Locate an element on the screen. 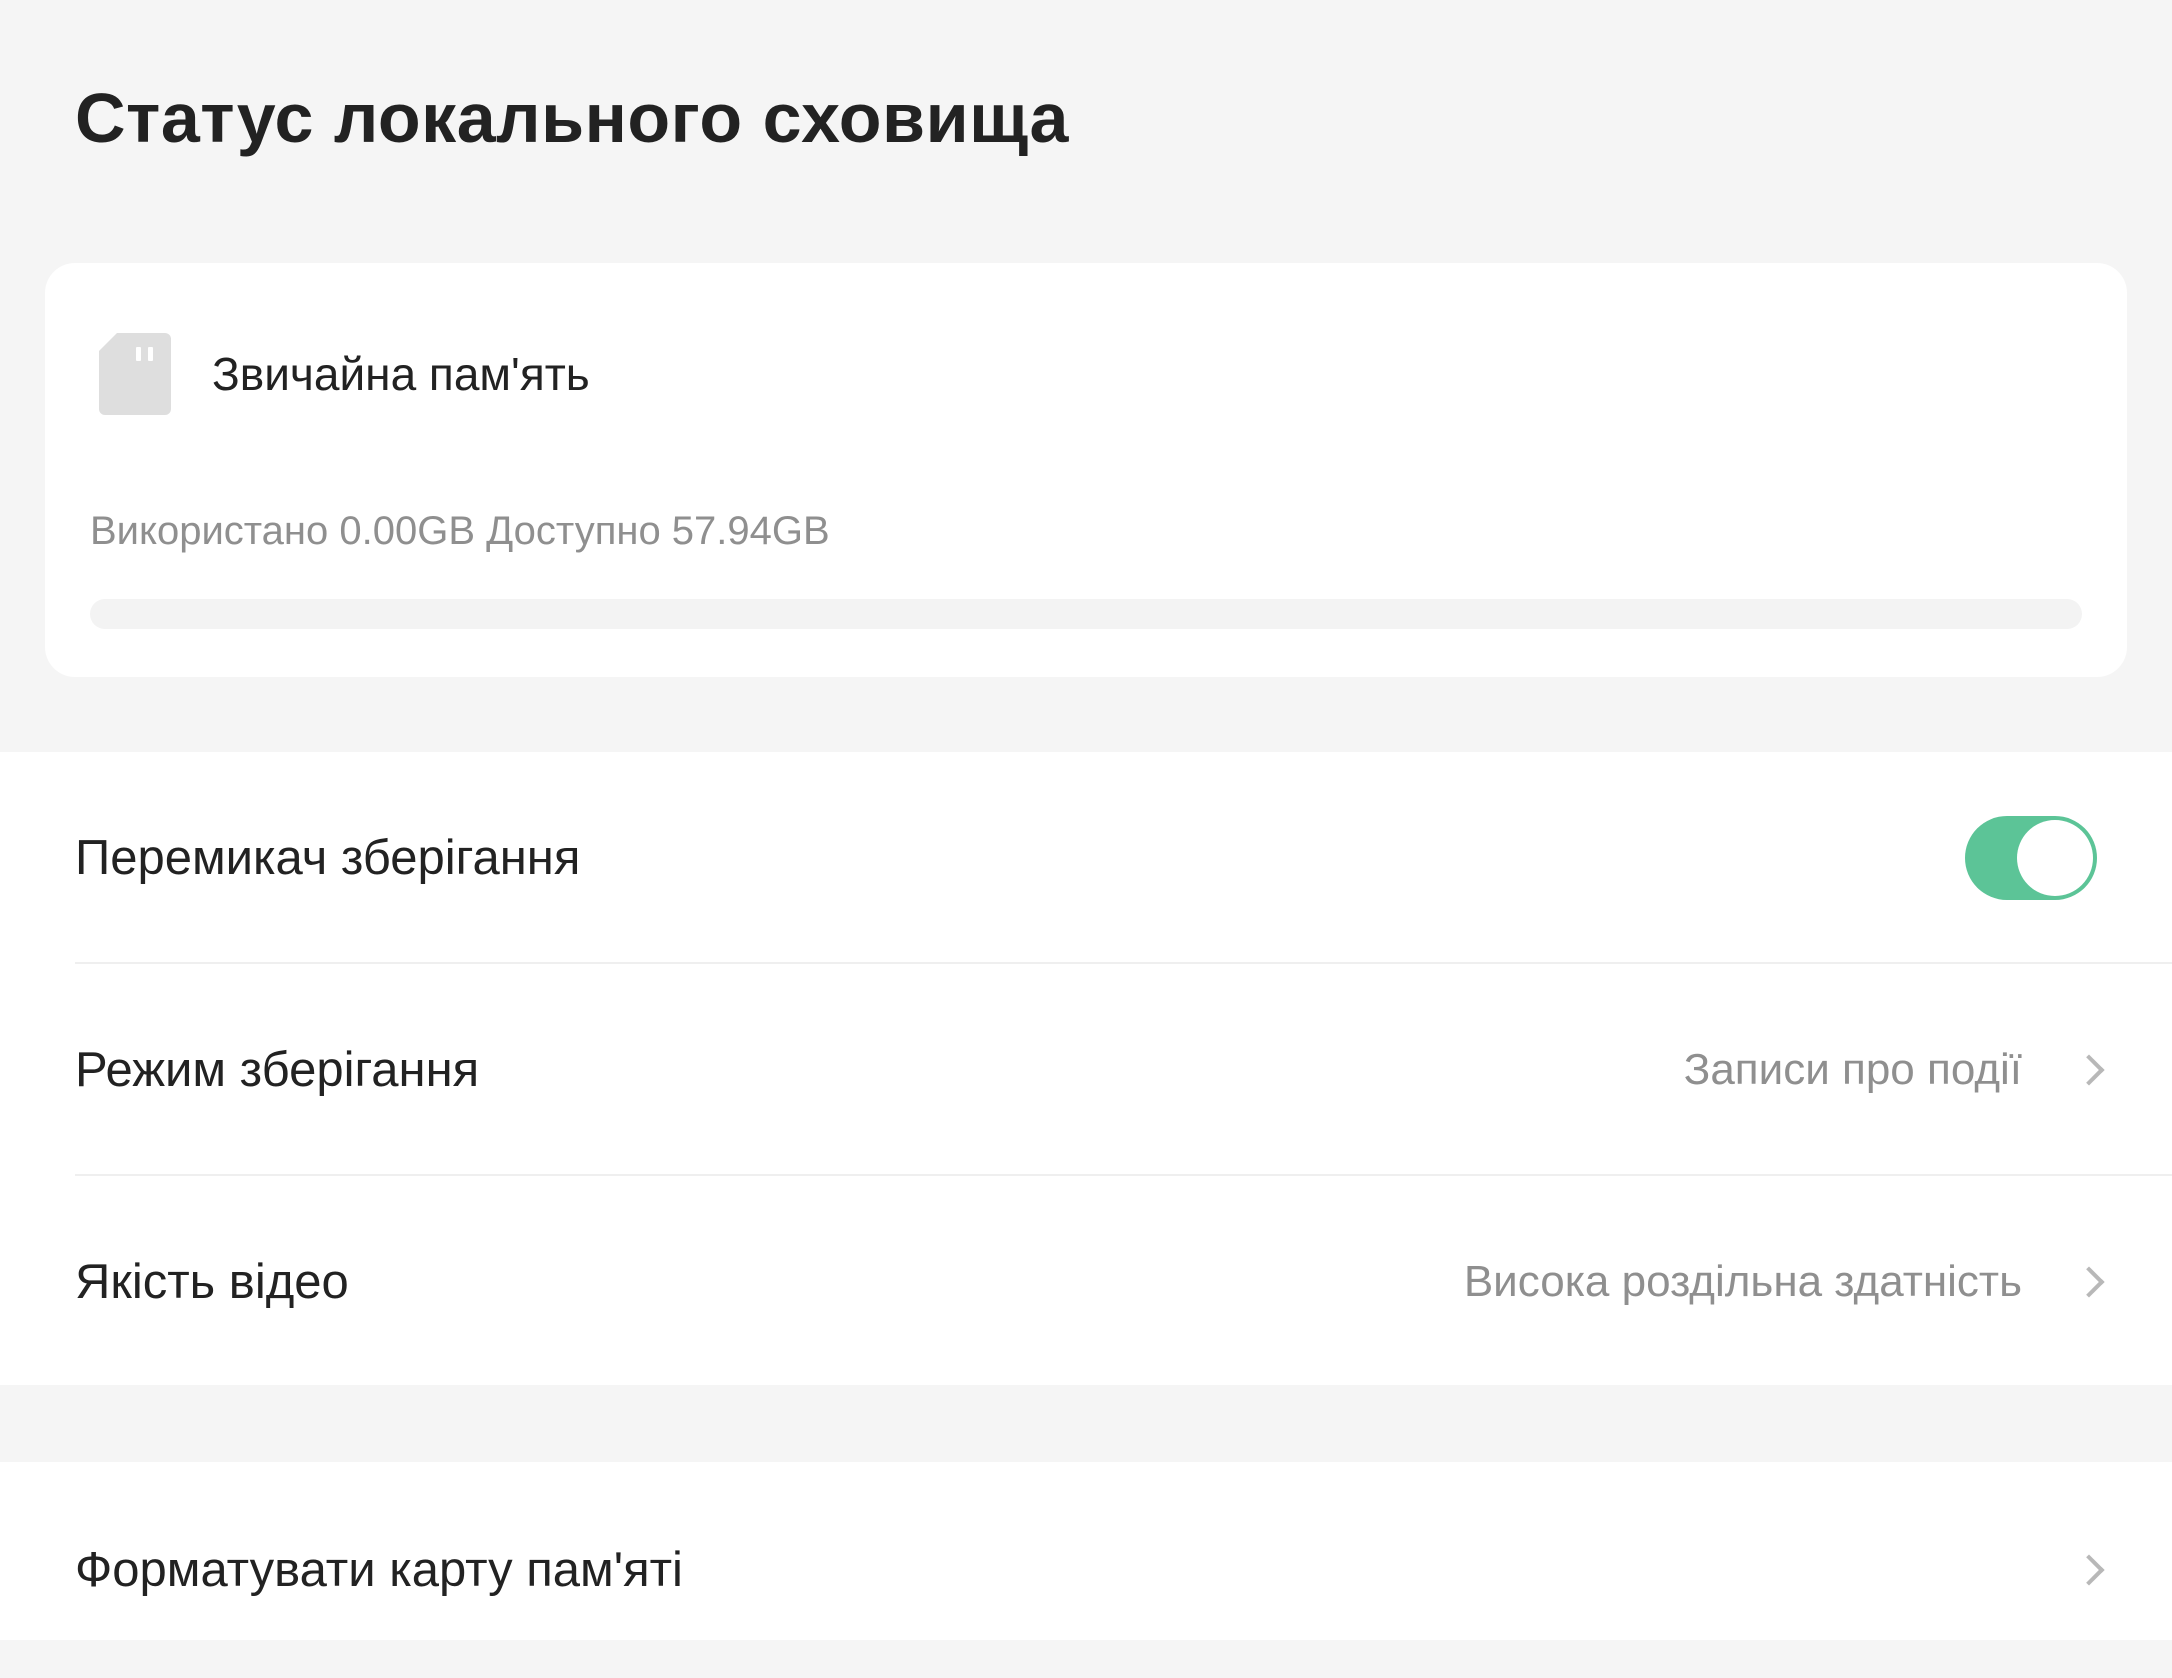  storage-switch-label: Перемикач зберігання is located at coordinates (328, 858).